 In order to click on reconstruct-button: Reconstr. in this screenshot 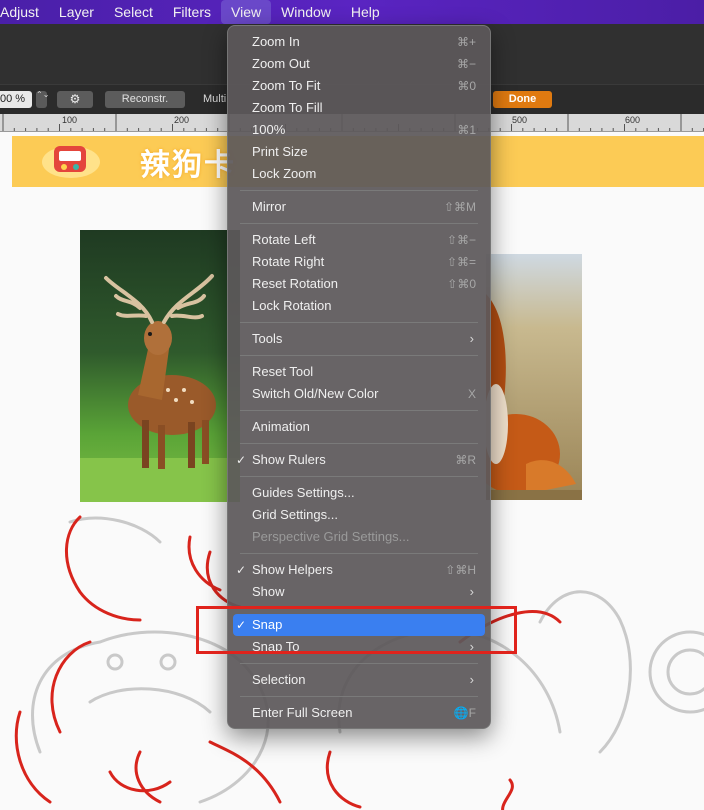, I will do `click(145, 99)`.